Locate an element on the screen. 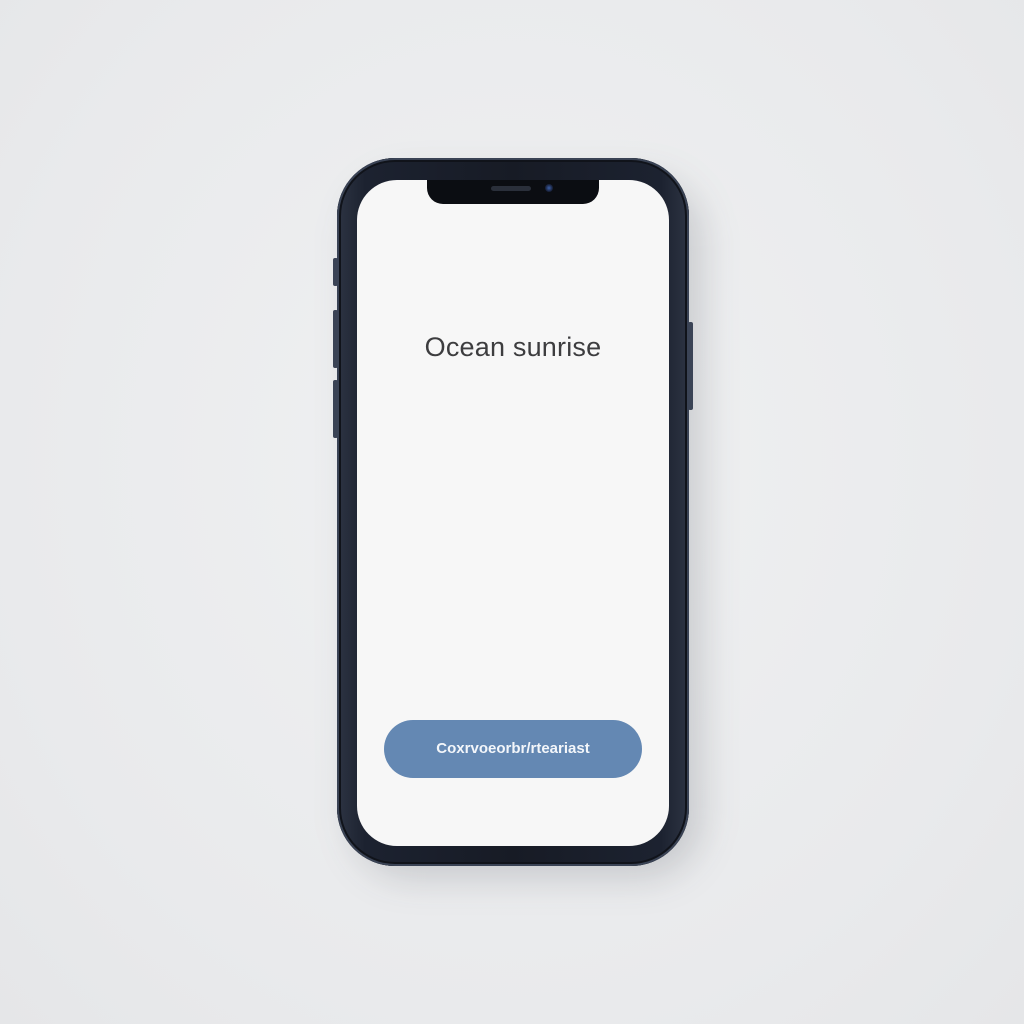 The width and height of the screenshot is (1024, 1024). camera-icon is located at coordinates (549, 188).